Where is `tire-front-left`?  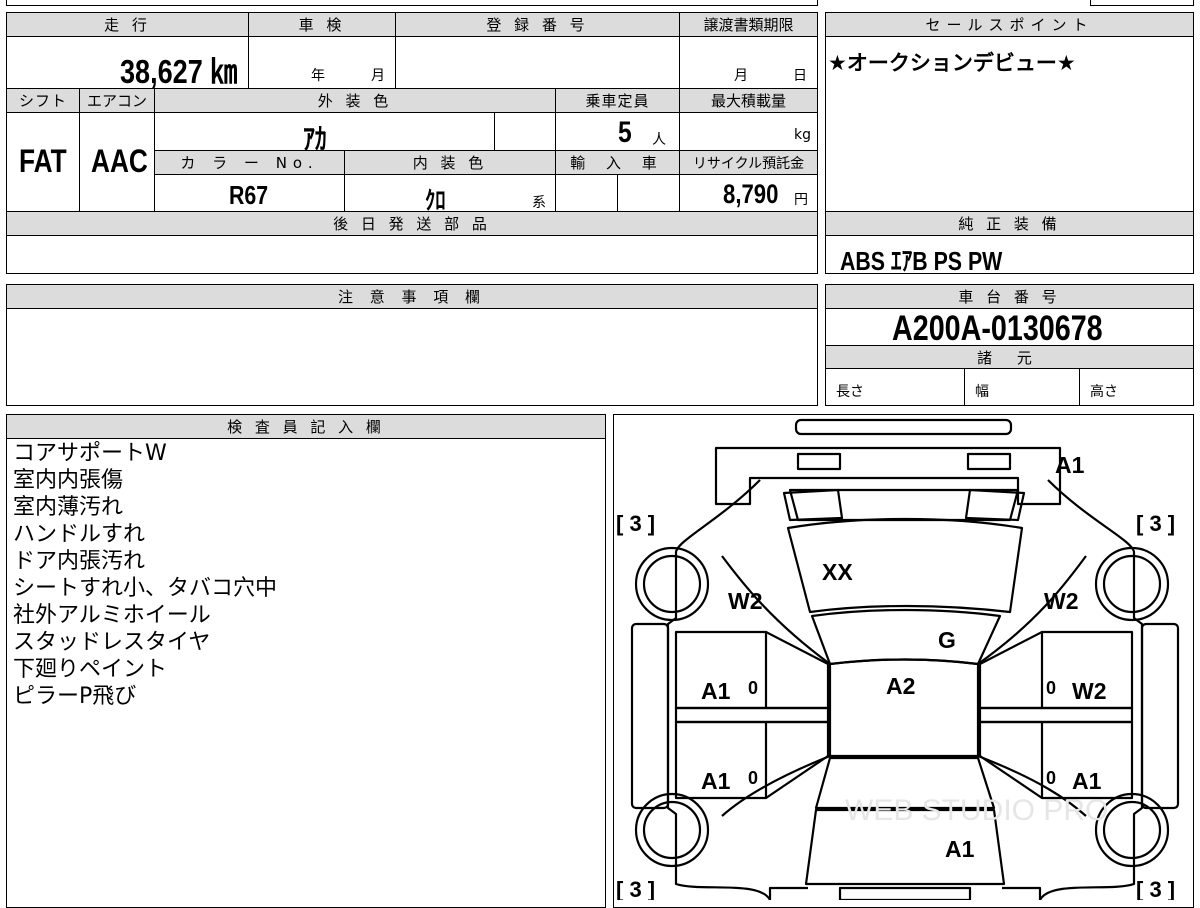
tire-front-left is located at coordinates (672, 584).